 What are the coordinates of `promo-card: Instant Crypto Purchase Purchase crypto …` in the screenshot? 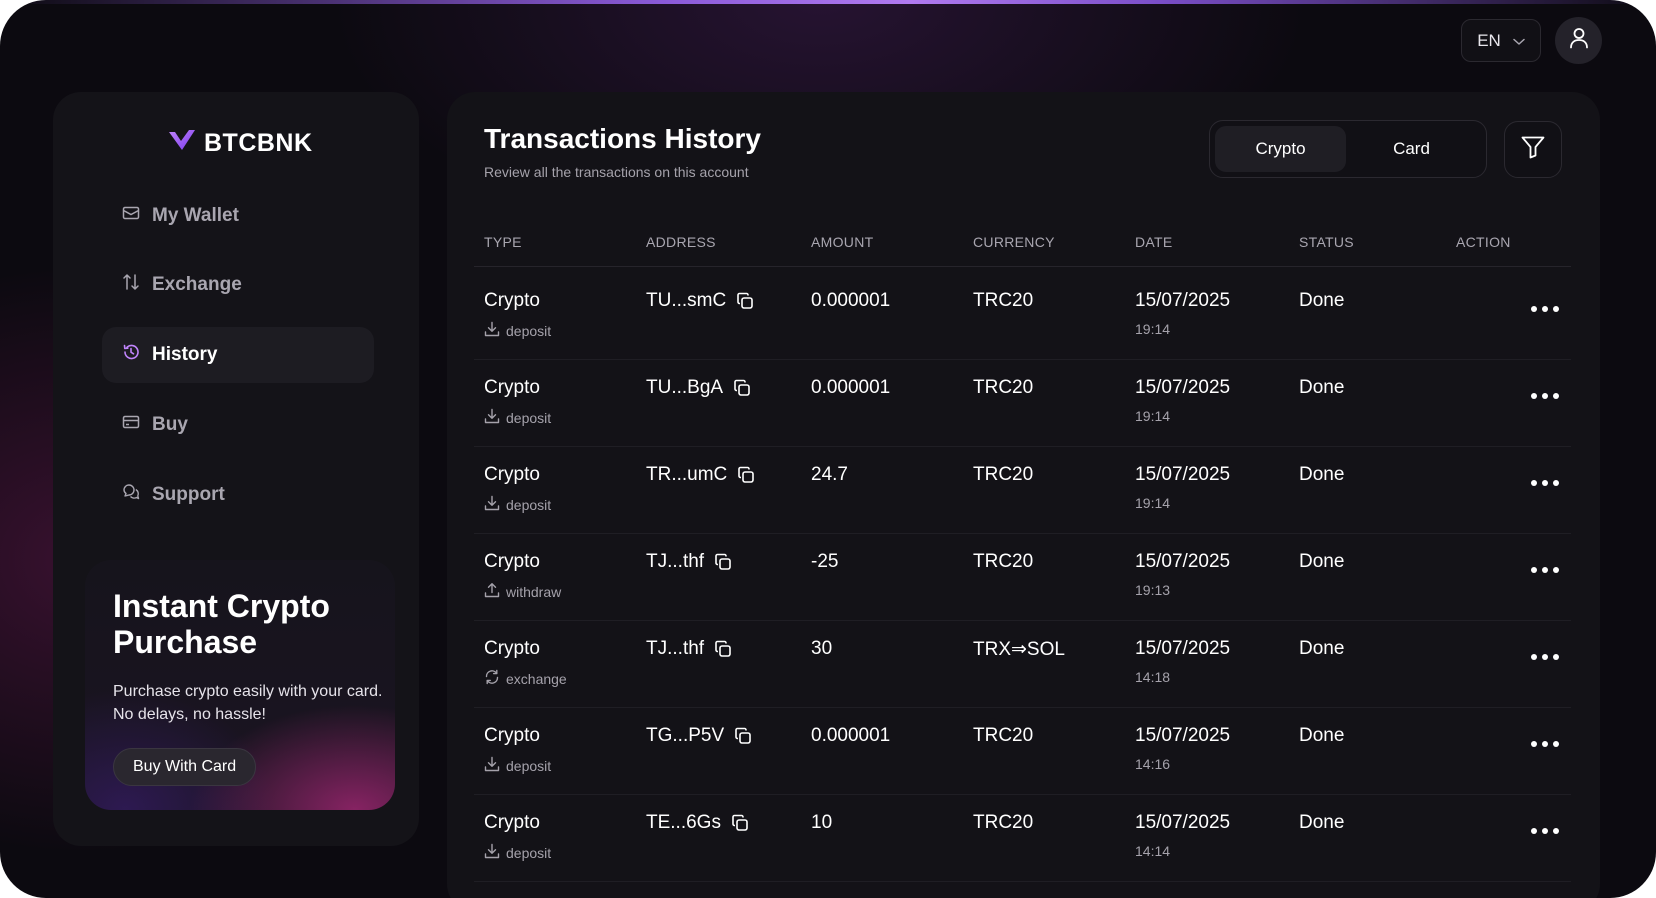 It's located at (240, 685).